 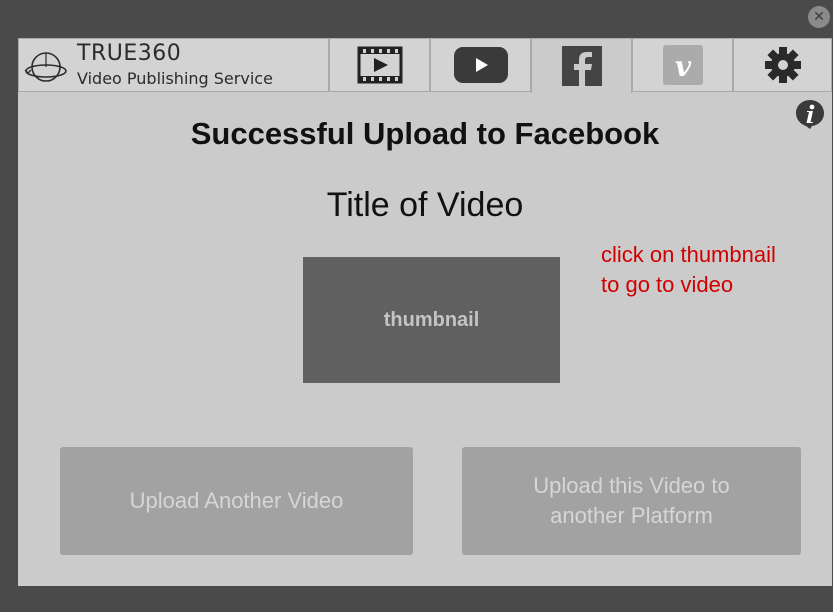 What do you see at coordinates (45, 67) in the screenshot?
I see `true360-logo-icon` at bounding box center [45, 67].